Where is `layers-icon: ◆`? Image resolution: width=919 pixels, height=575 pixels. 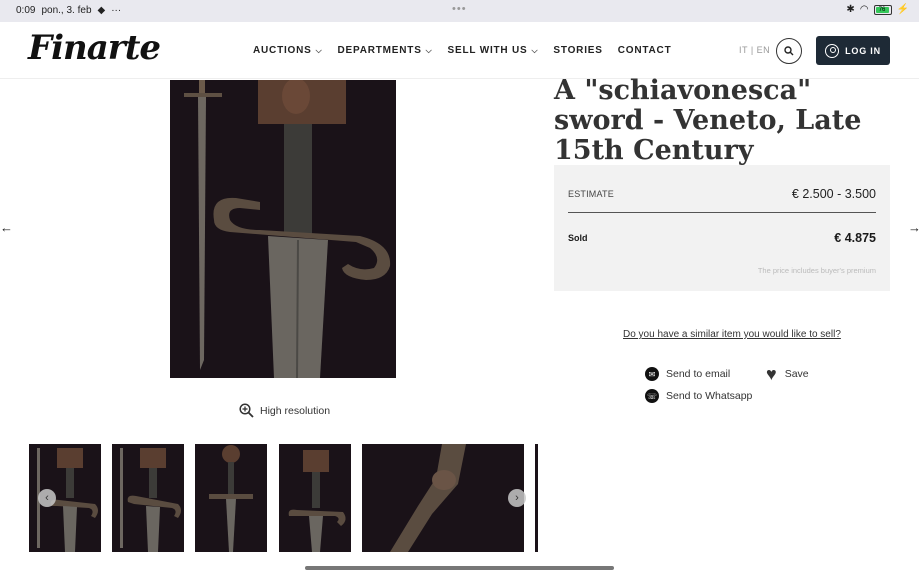 layers-icon: ◆ is located at coordinates (101, 10).